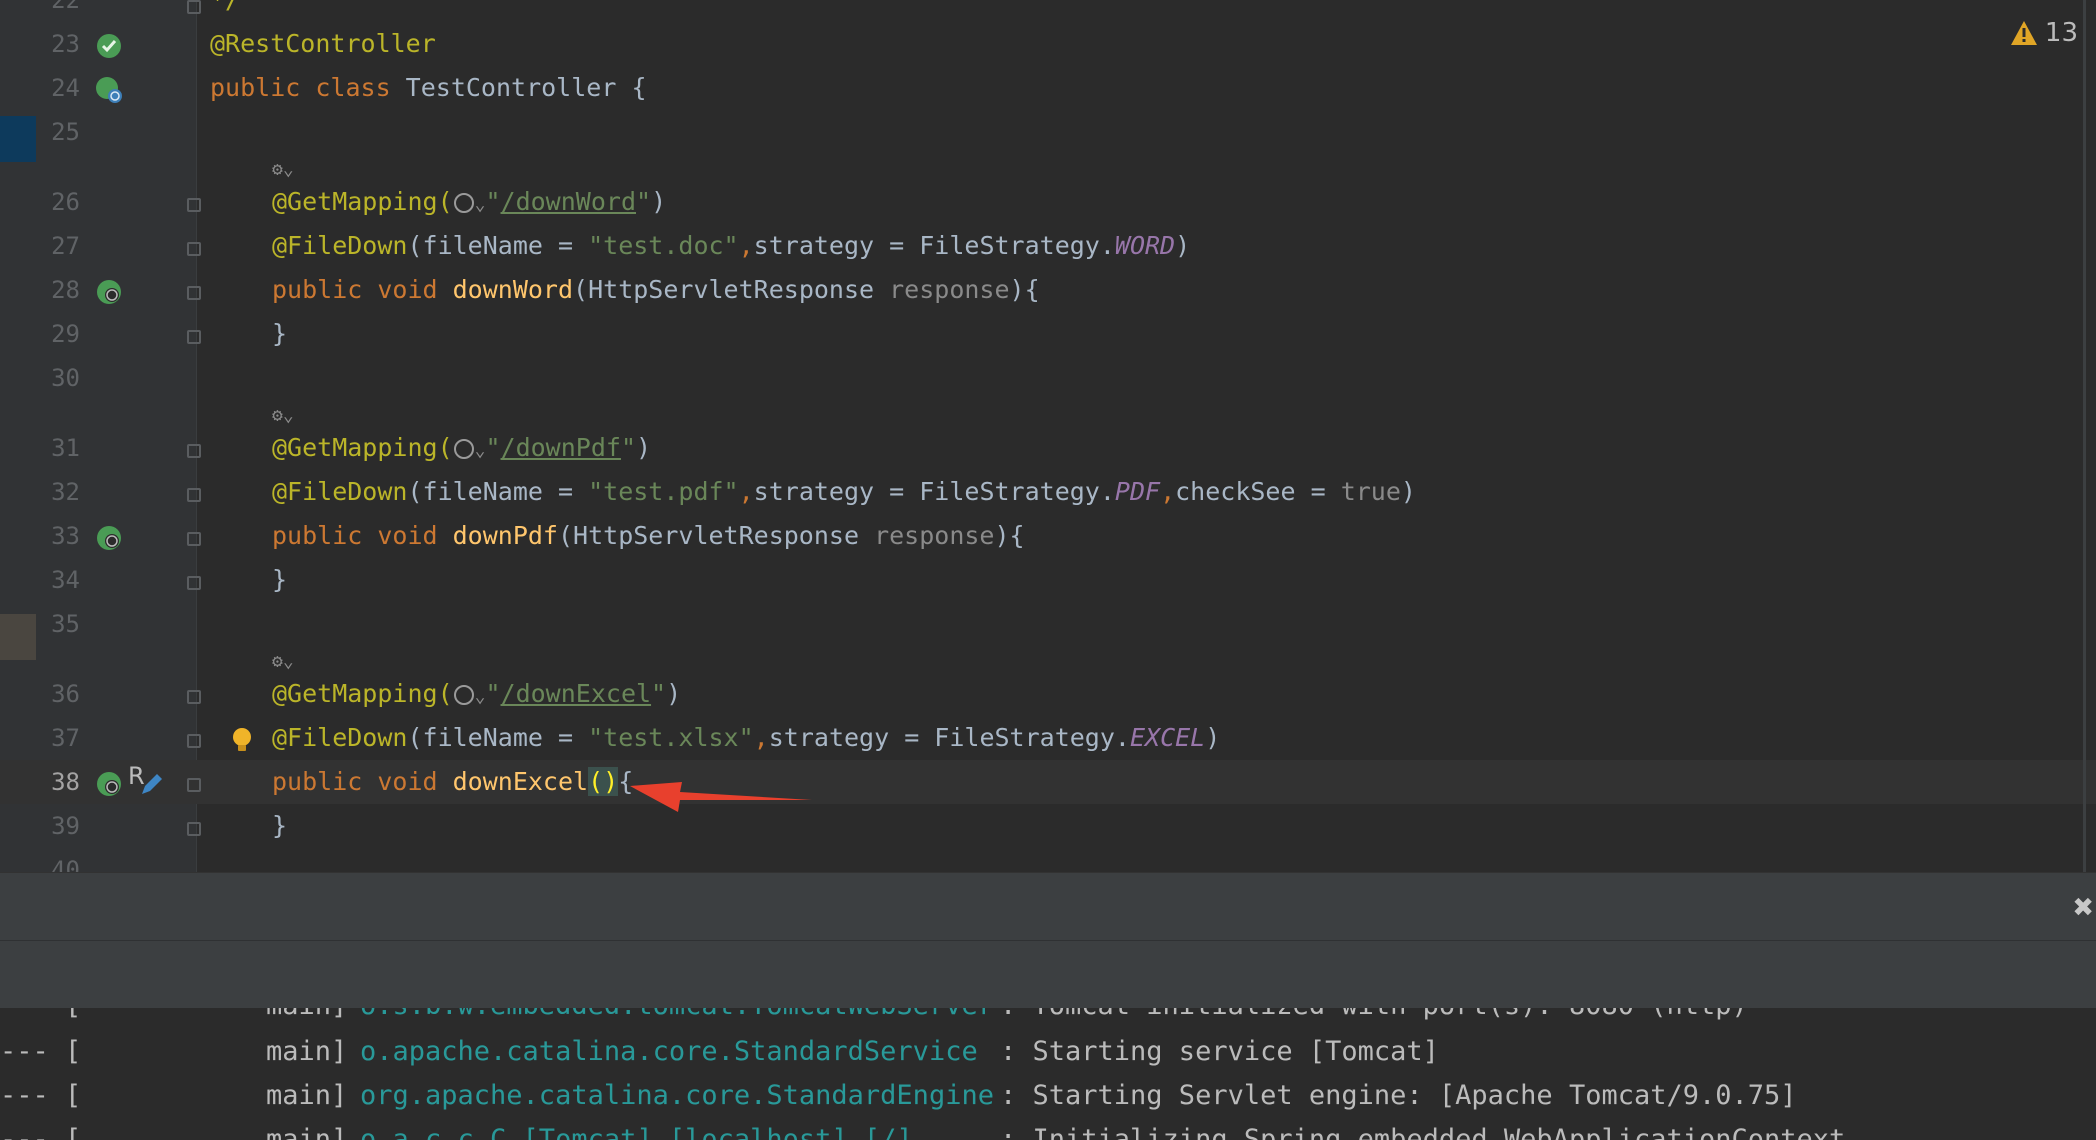 The image size is (2096, 1140). What do you see at coordinates (362, 535) in the screenshot?
I see `code-token: public void` at bounding box center [362, 535].